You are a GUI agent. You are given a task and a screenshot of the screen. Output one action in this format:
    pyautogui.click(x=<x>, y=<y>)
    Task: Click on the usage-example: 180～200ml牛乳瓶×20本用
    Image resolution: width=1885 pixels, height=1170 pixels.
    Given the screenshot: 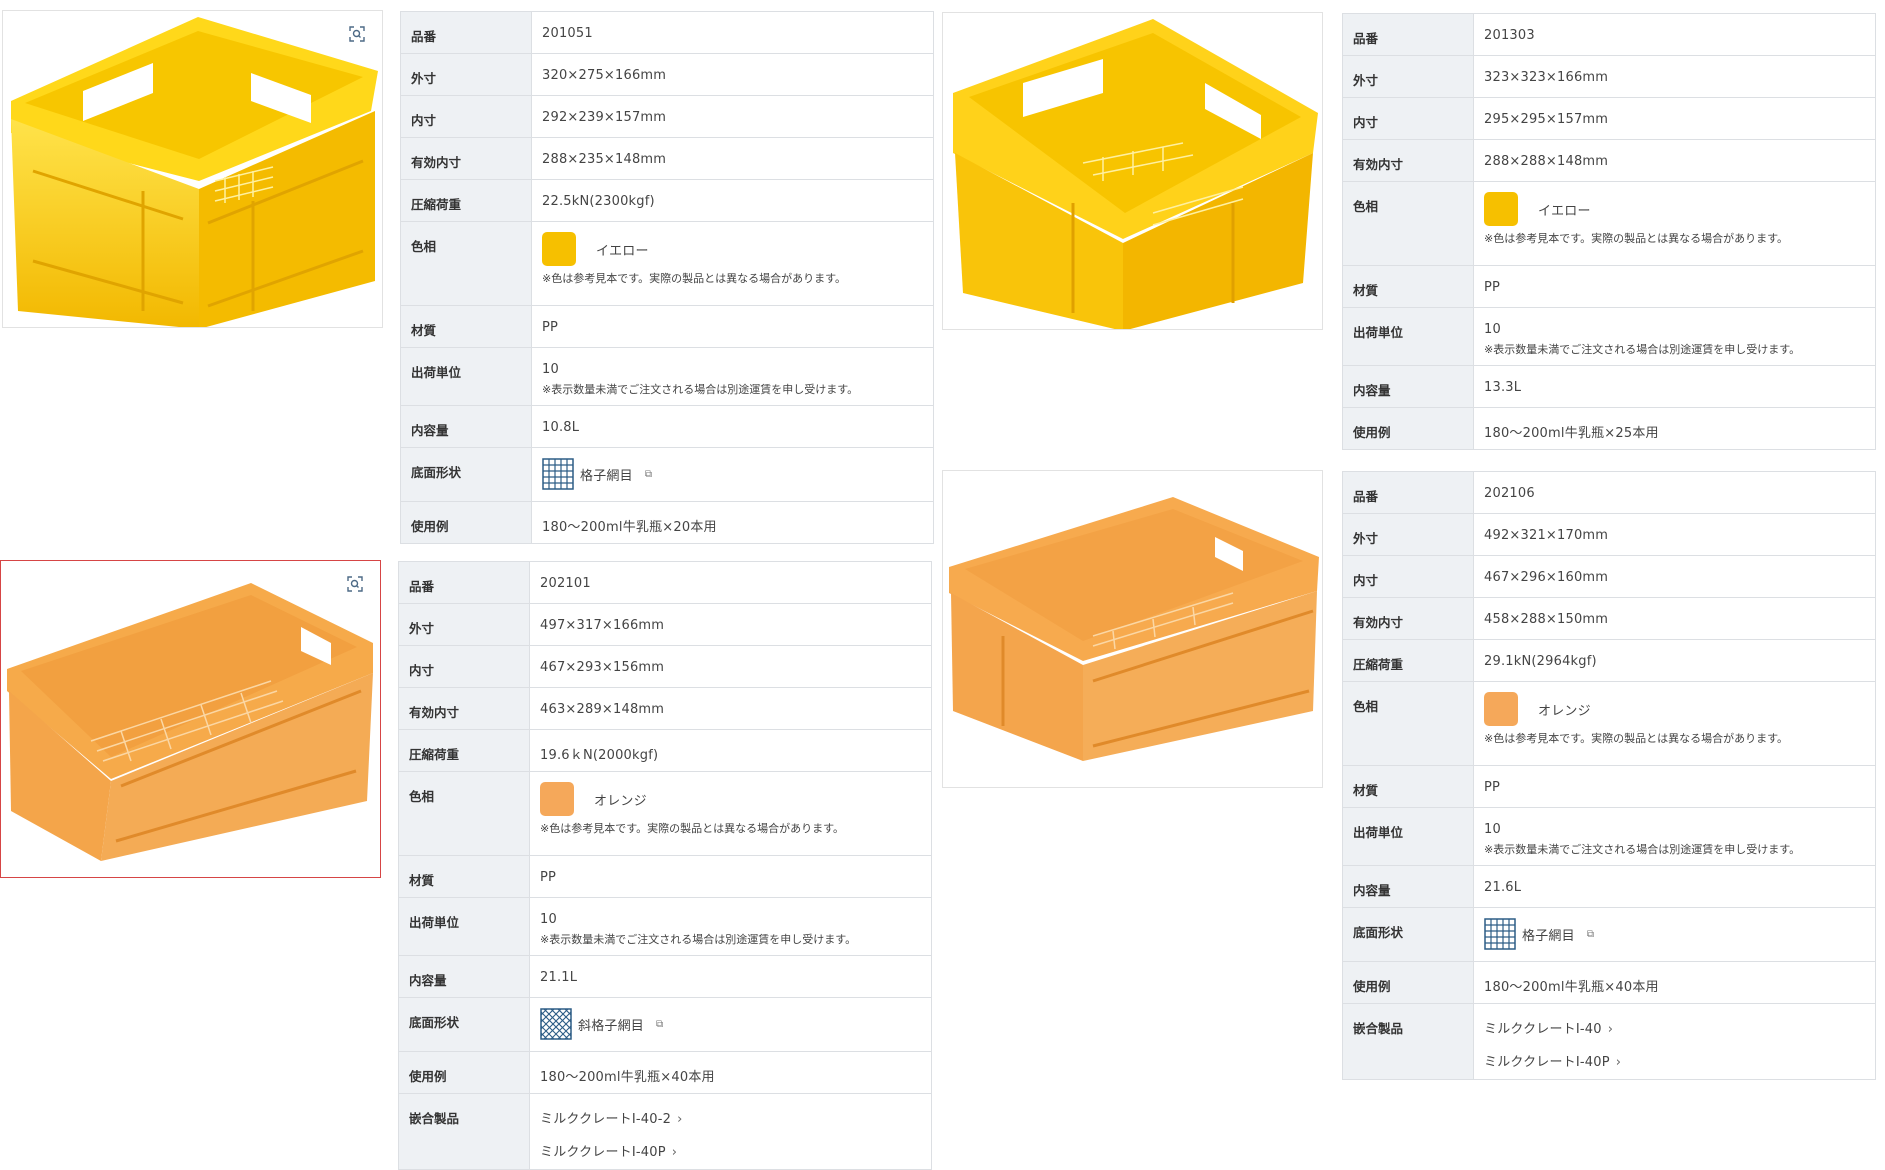 What is the action you would take?
    pyautogui.click(x=732, y=522)
    